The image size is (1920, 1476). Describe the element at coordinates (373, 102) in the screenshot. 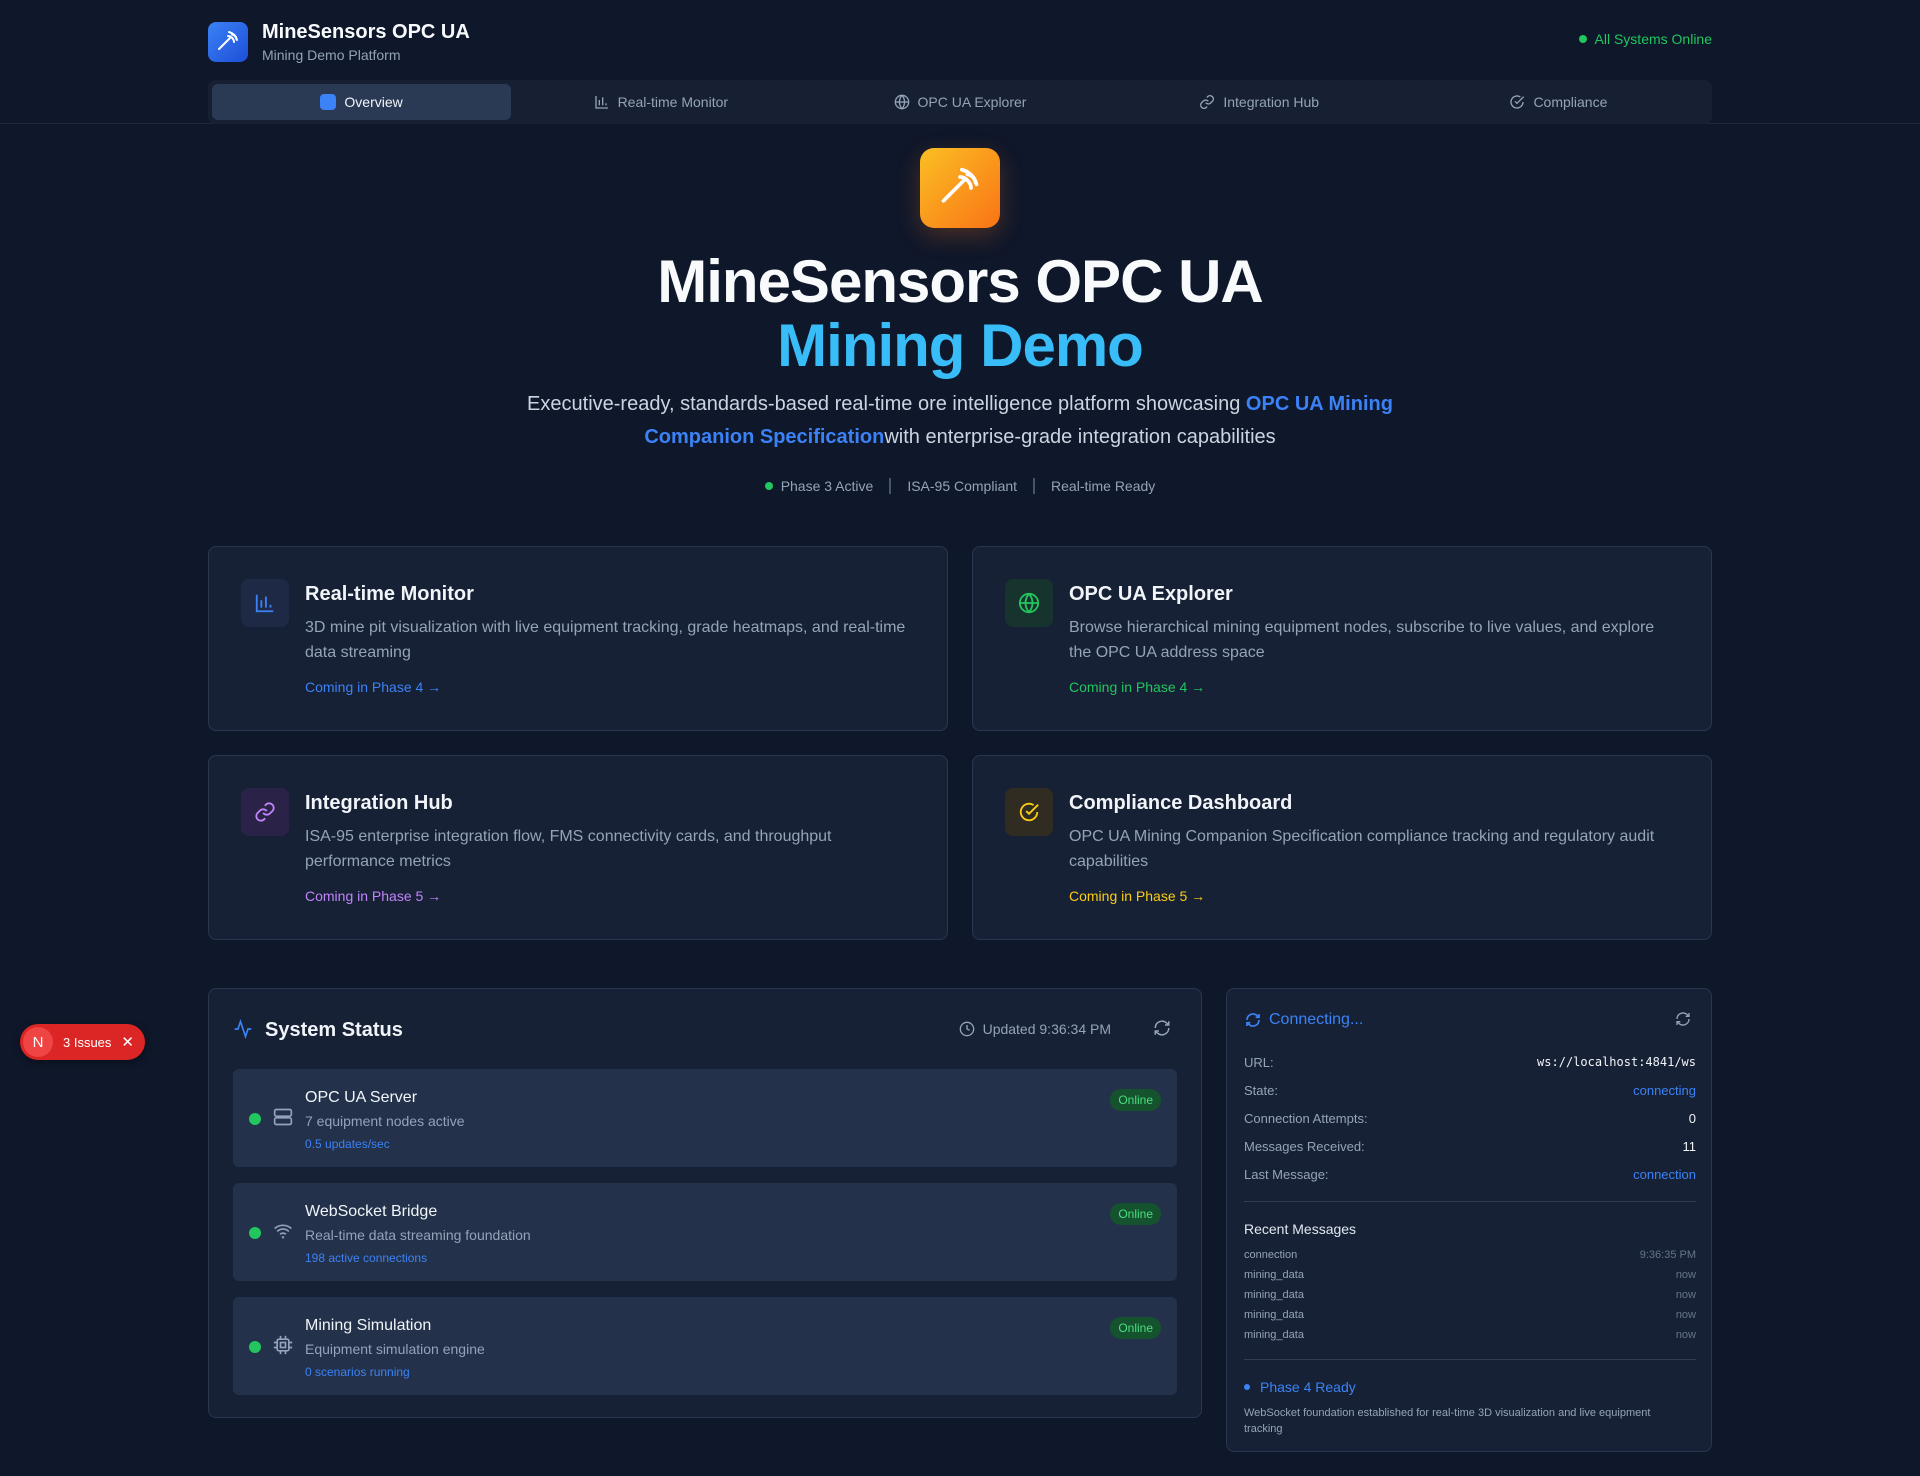

I see `tab-label: Overview` at that location.